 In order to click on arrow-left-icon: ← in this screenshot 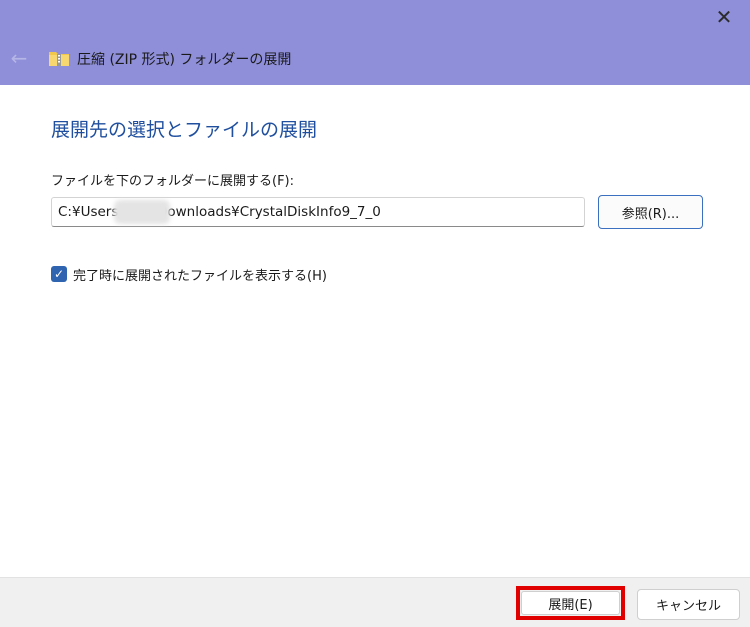, I will do `click(19, 58)`.